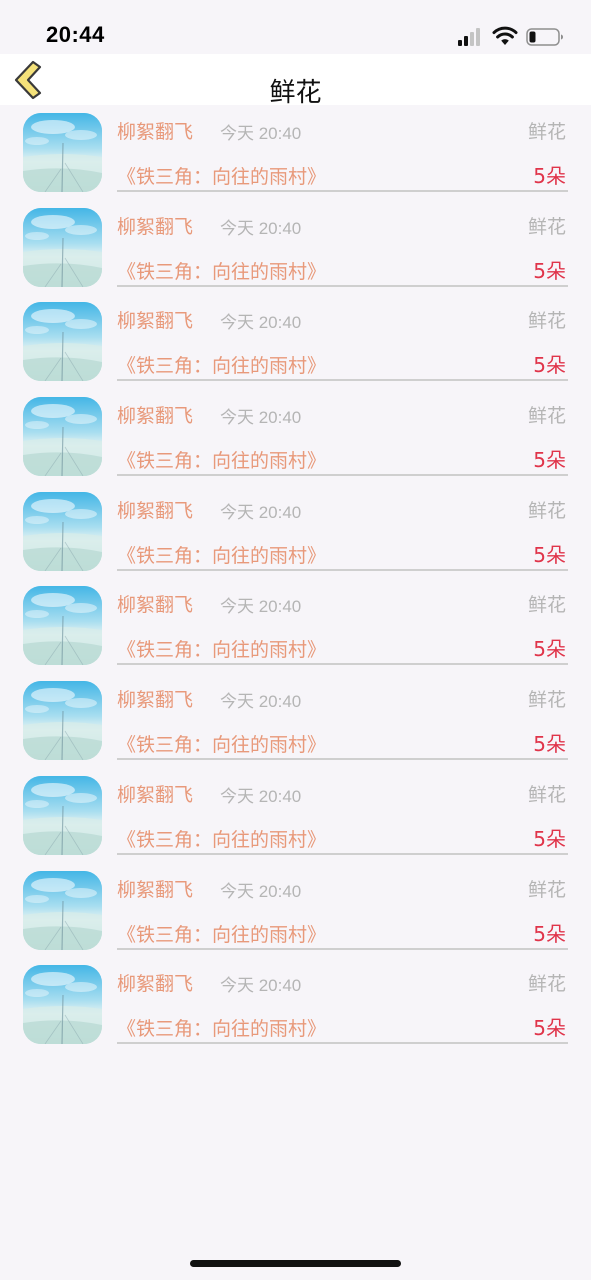 The height and width of the screenshot is (1280, 591). What do you see at coordinates (75, 34) in the screenshot?
I see `status-time: 20:44` at bounding box center [75, 34].